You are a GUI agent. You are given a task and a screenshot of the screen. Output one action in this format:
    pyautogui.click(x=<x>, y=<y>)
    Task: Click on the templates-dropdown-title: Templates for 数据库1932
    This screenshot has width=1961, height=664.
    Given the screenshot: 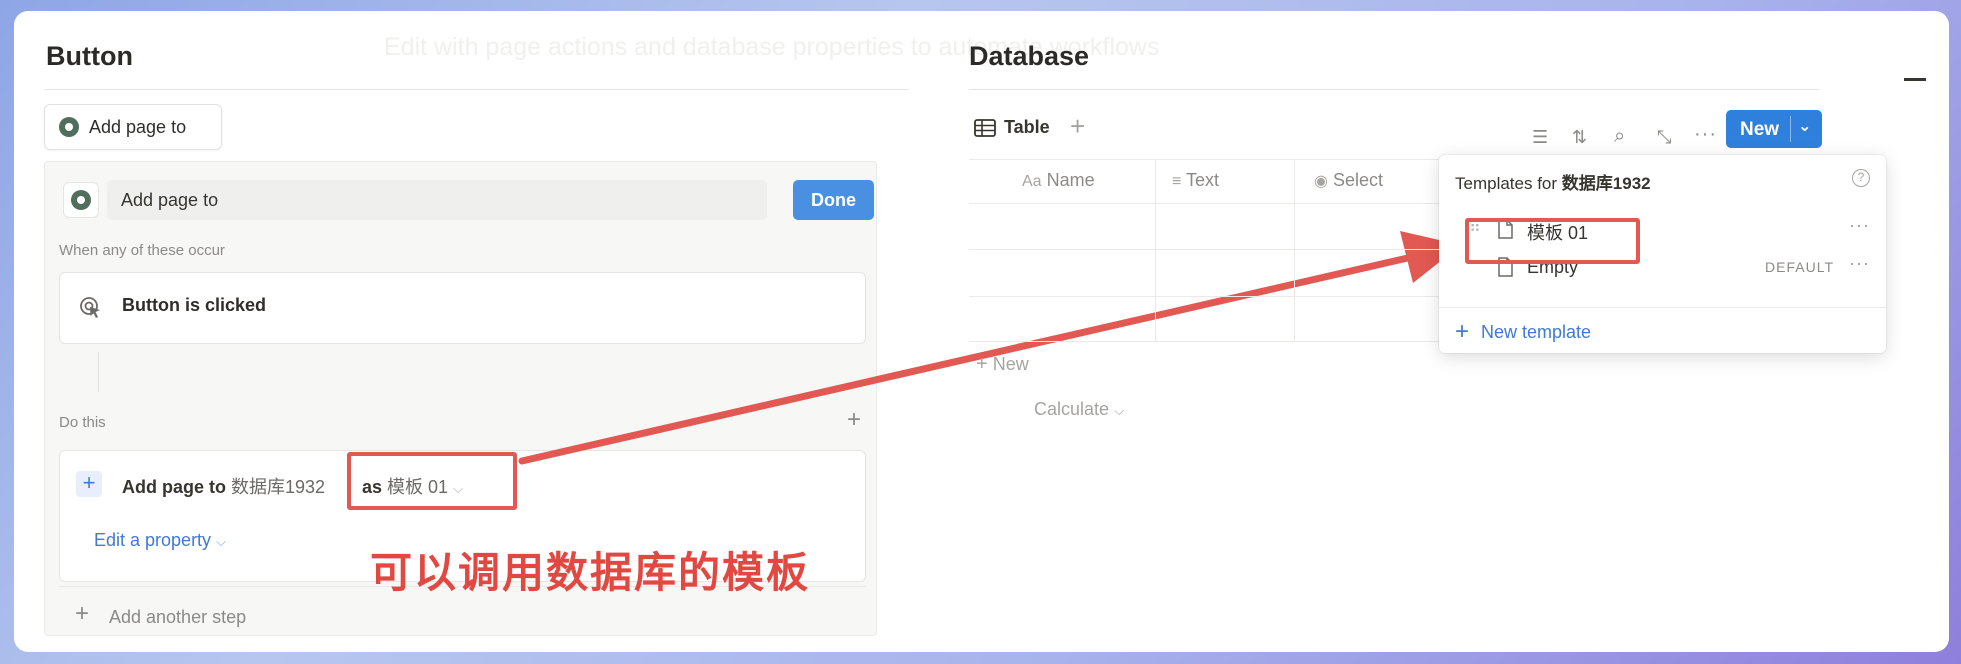 What is the action you would take?
    pyautogui.click(x=1553, y=181)
    